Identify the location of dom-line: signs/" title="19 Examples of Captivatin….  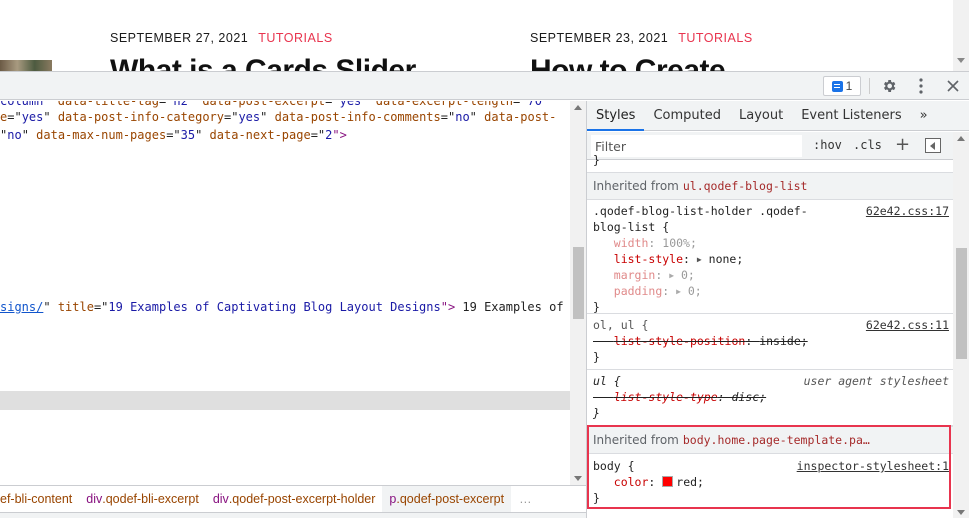
(282, 307).